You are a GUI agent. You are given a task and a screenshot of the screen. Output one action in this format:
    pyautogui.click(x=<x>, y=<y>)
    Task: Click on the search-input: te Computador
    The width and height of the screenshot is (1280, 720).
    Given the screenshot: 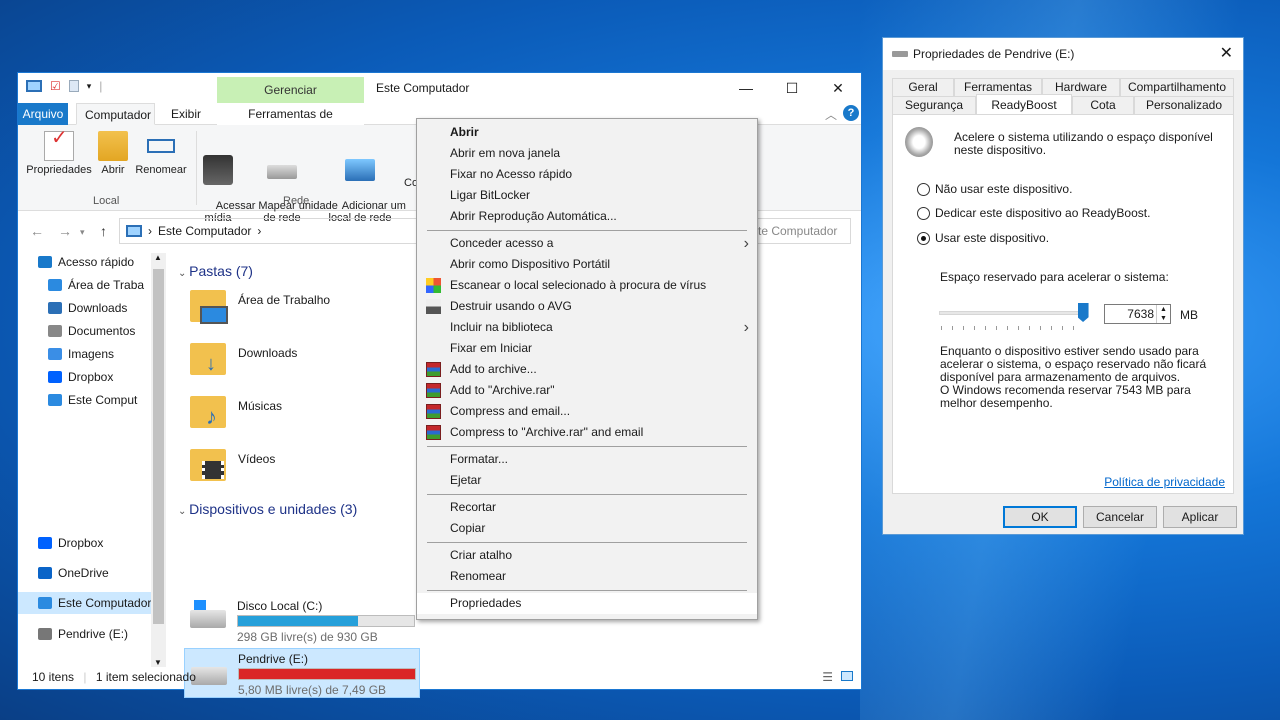 What is the action you would take?
    pyautogui.click(x=801, y=231)
    